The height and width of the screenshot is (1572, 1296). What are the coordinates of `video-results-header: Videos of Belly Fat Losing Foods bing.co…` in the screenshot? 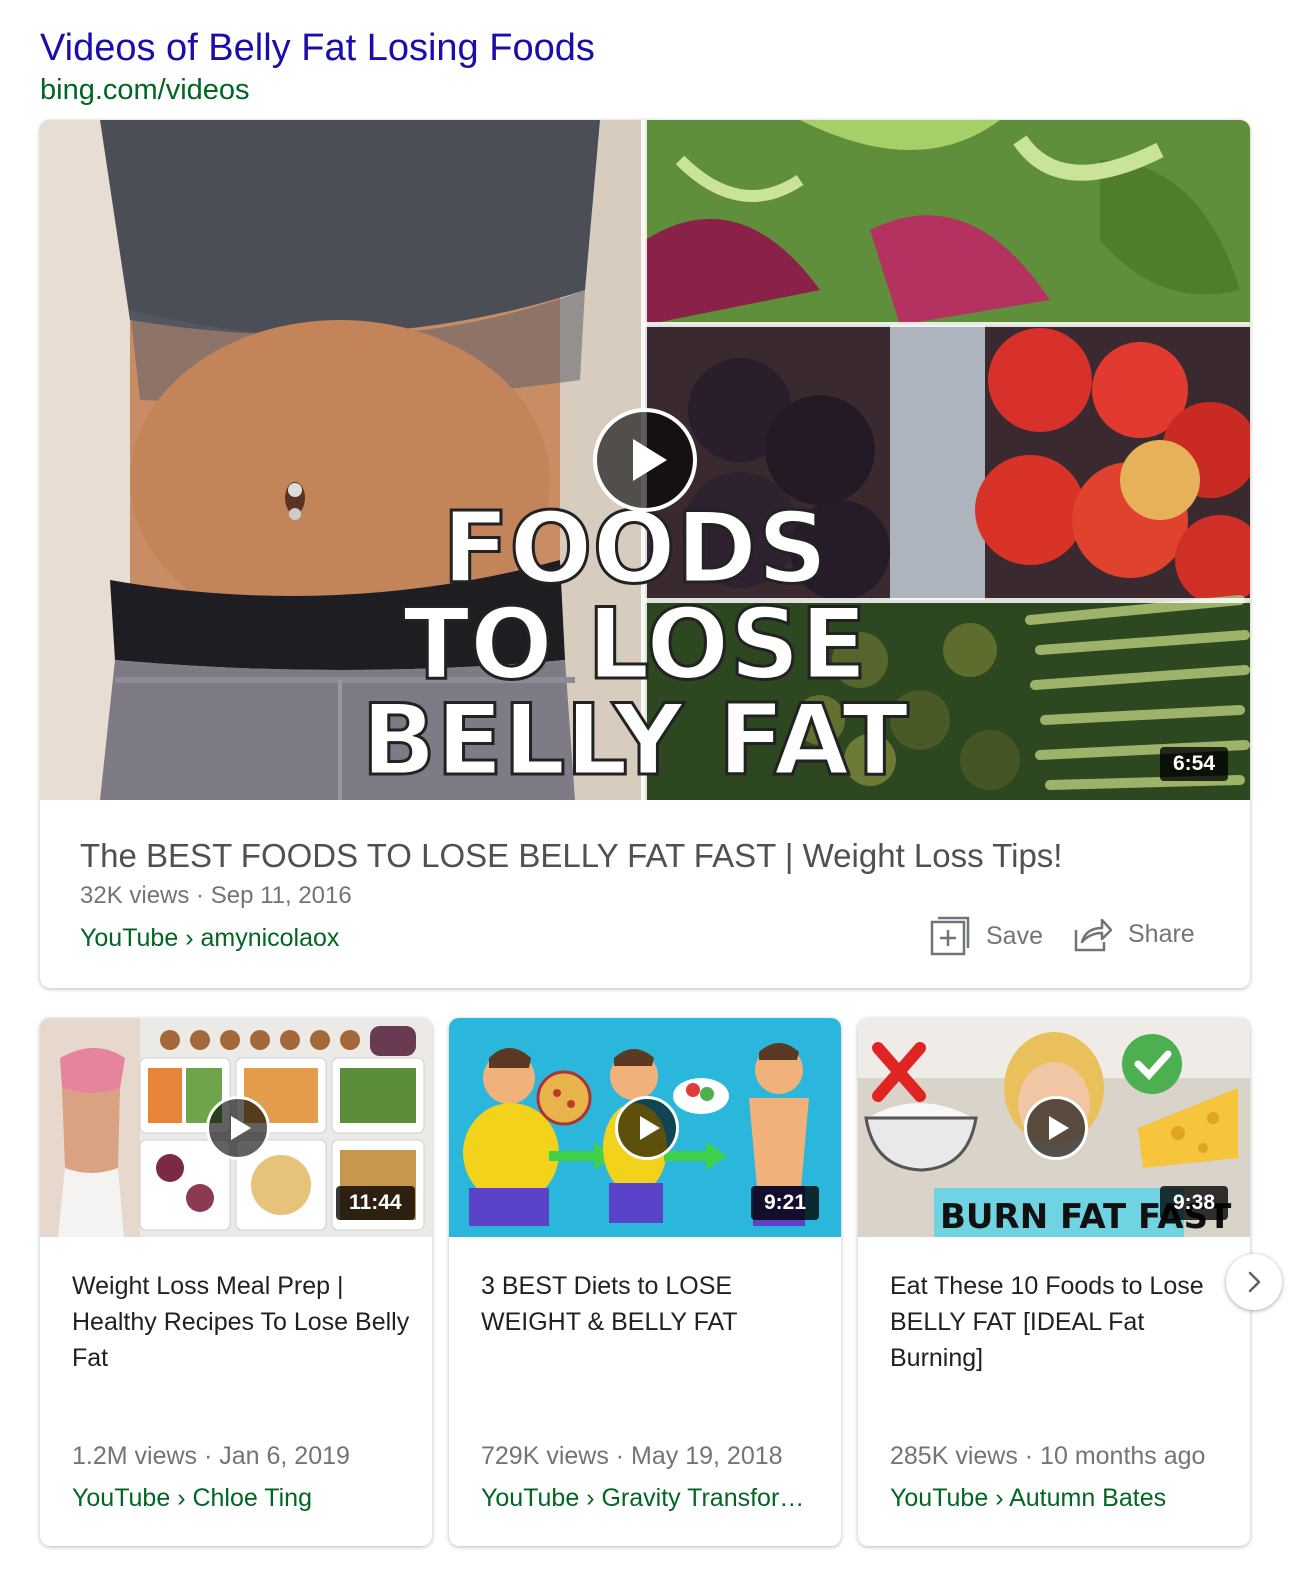 It's located at (317, 67).